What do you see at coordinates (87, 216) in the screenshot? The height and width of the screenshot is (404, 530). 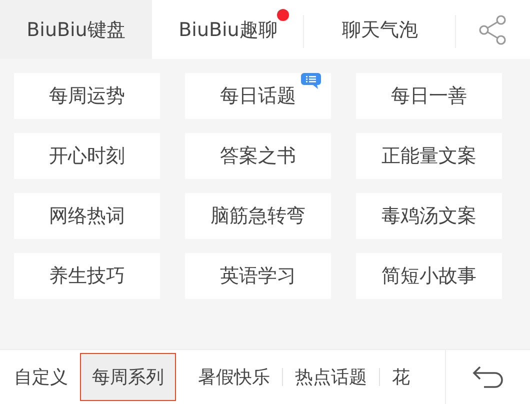 I see `topic-button: 网络热词` at bounding box center [87, 216].